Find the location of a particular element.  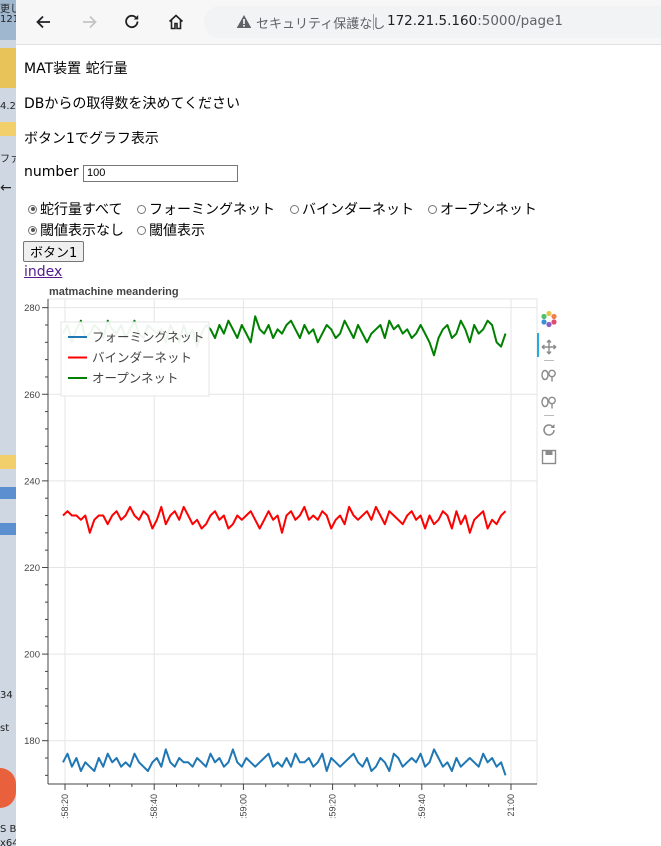

radio-threshold-off: 閾値表示なし is located at coordinates (76, 230).